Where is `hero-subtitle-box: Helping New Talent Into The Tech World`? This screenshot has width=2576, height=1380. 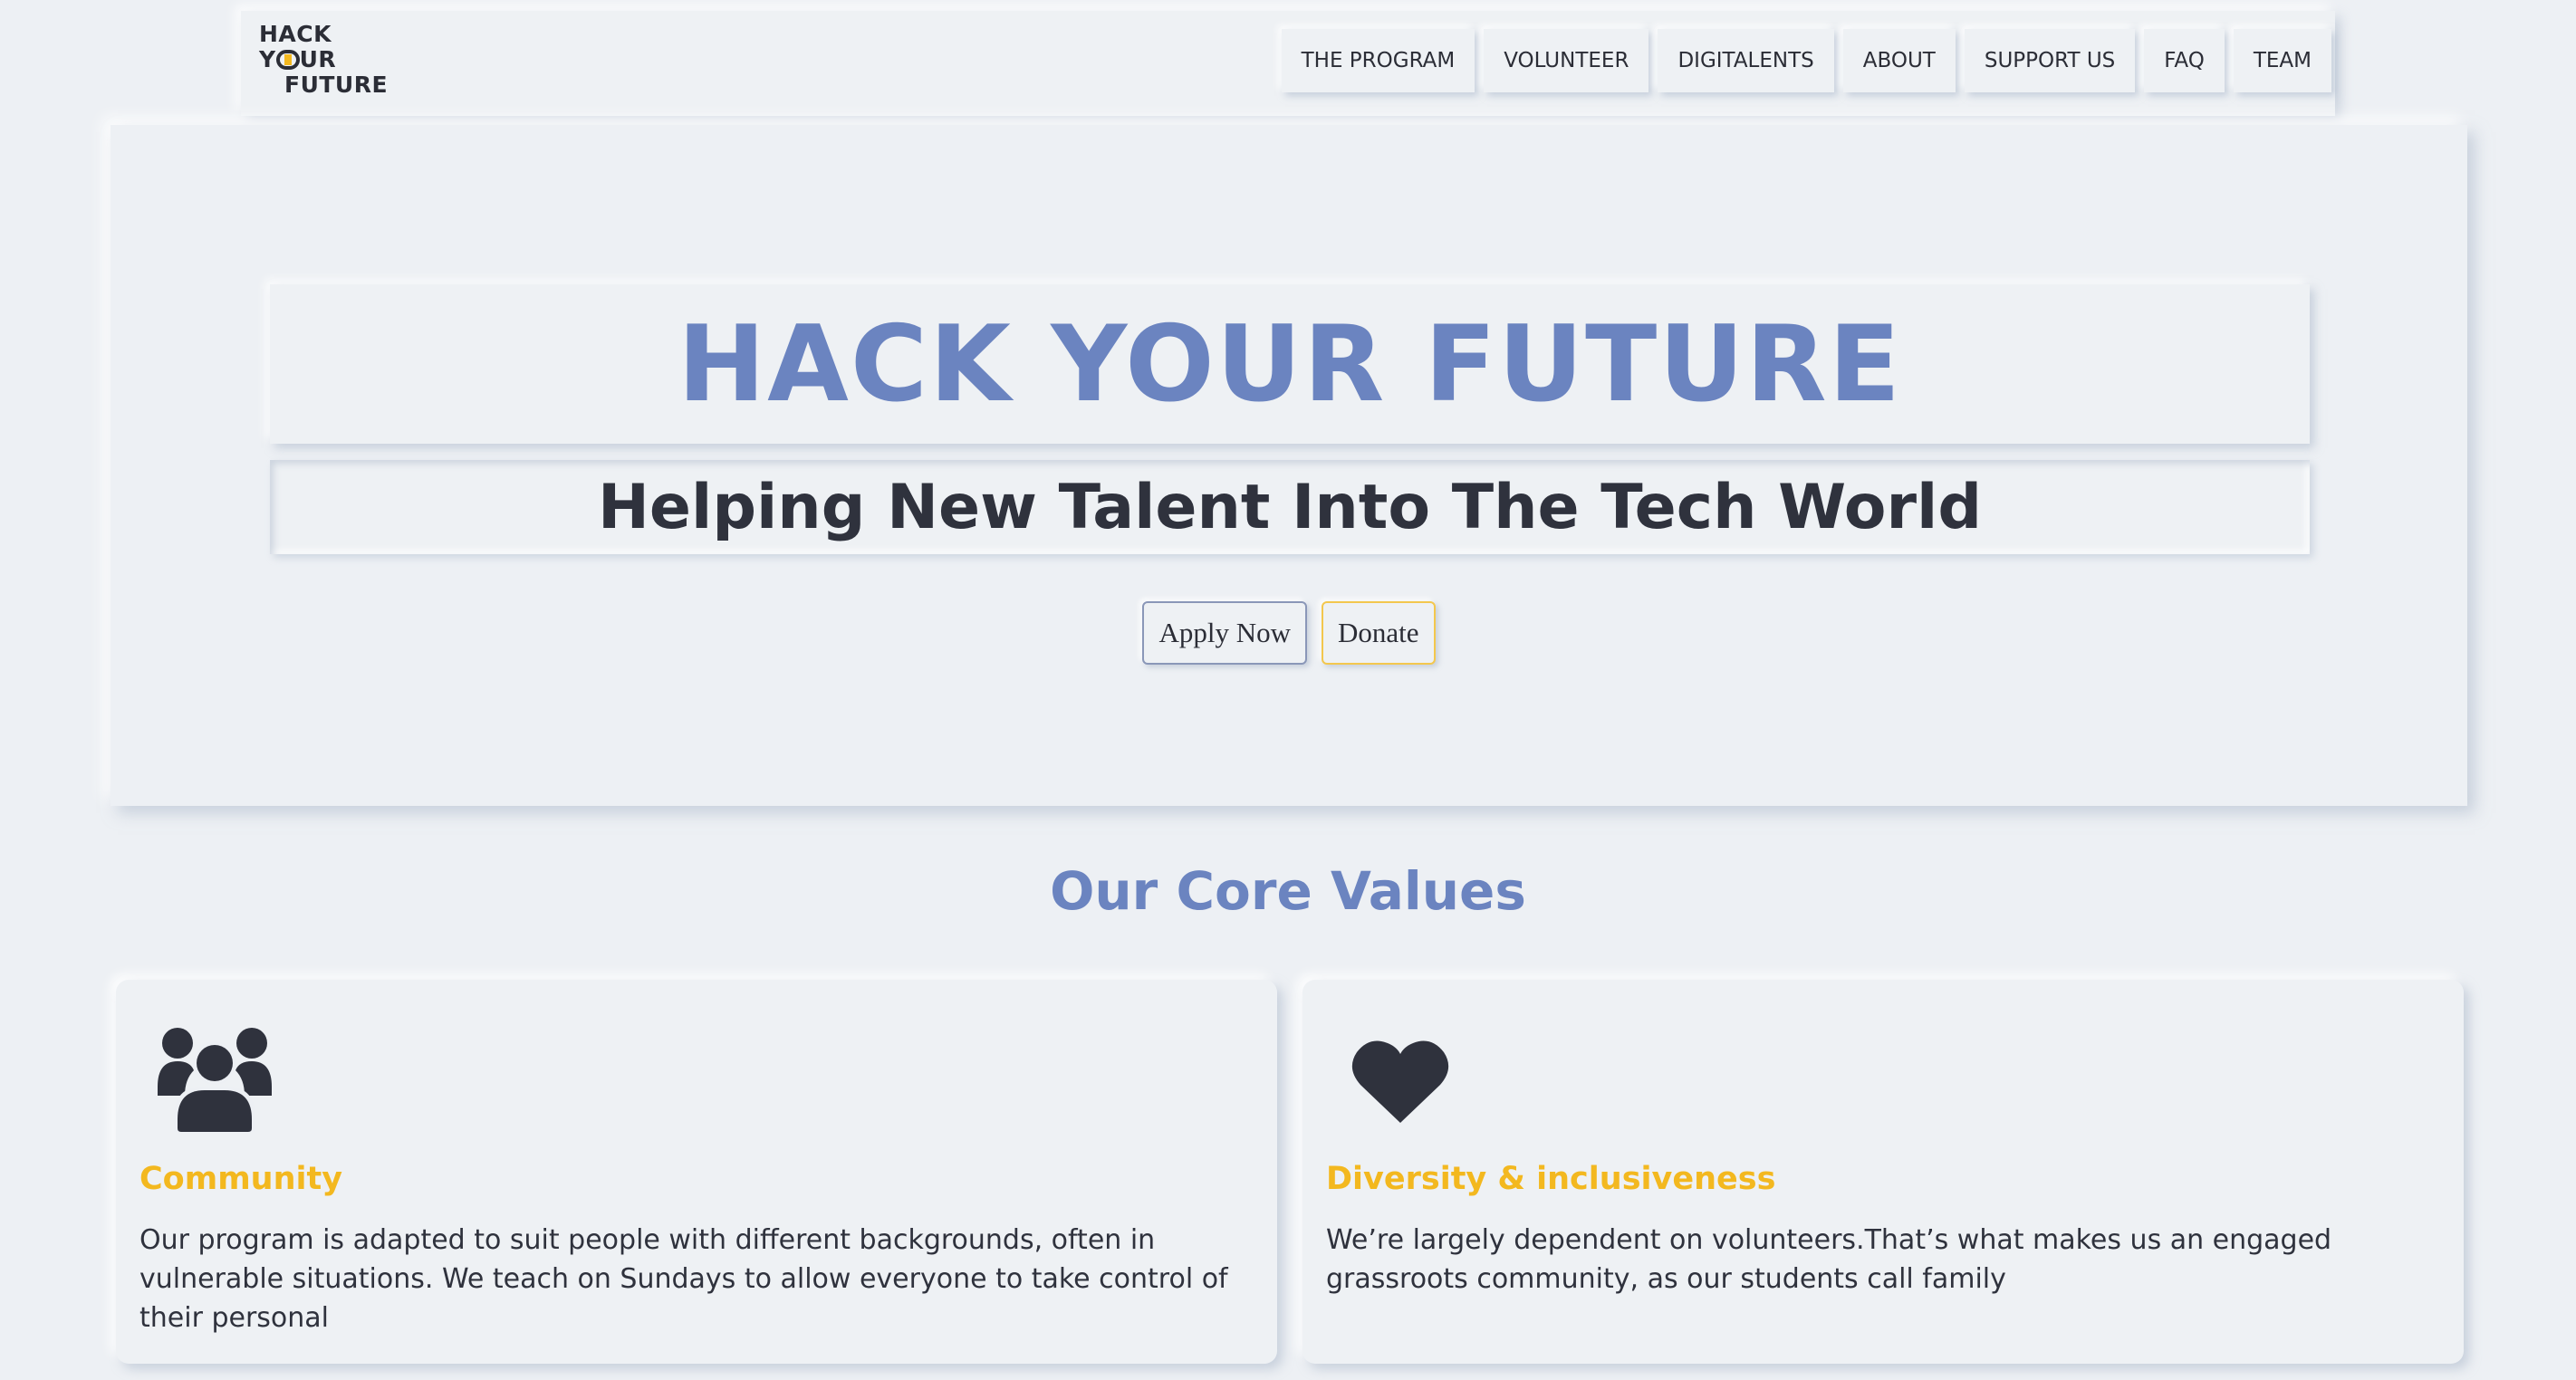 hero-subtitle-box: Helping New Talent Into The Tech World is located at coordinates (1290, 507).